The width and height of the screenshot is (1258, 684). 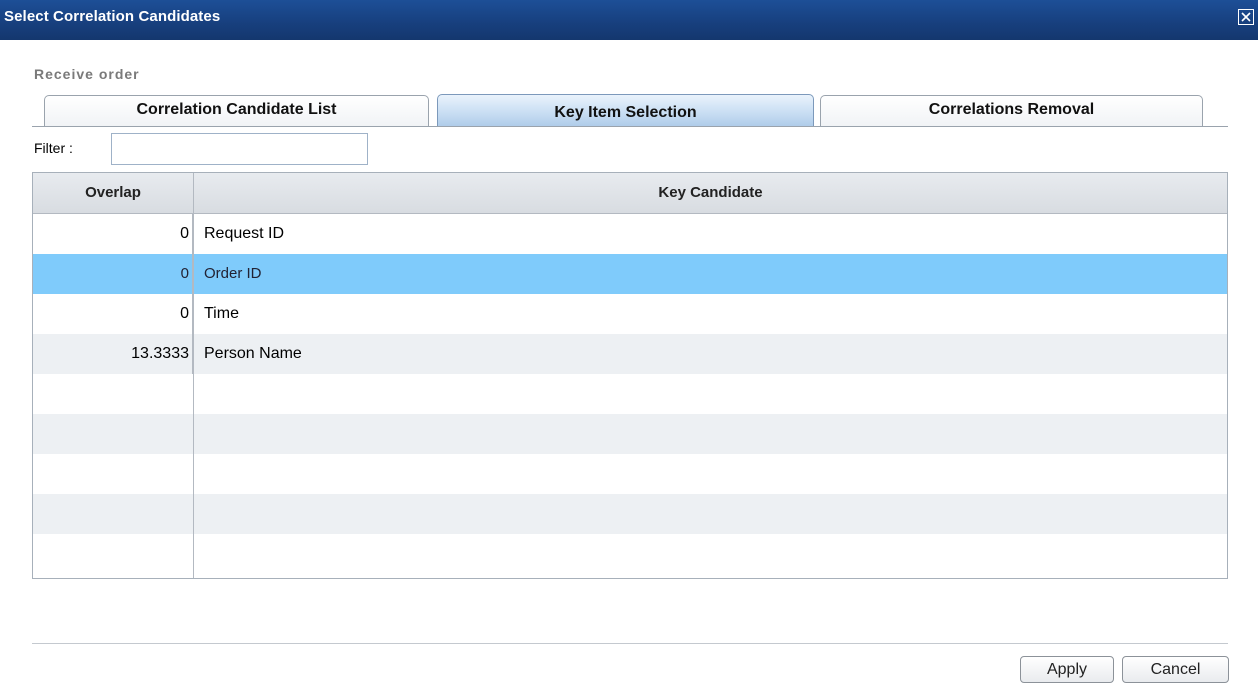 What do you see at coordinates (221, 313) in the screenshot?
I see `key-candidate-cell: Time` at bounding box center [221, 313].